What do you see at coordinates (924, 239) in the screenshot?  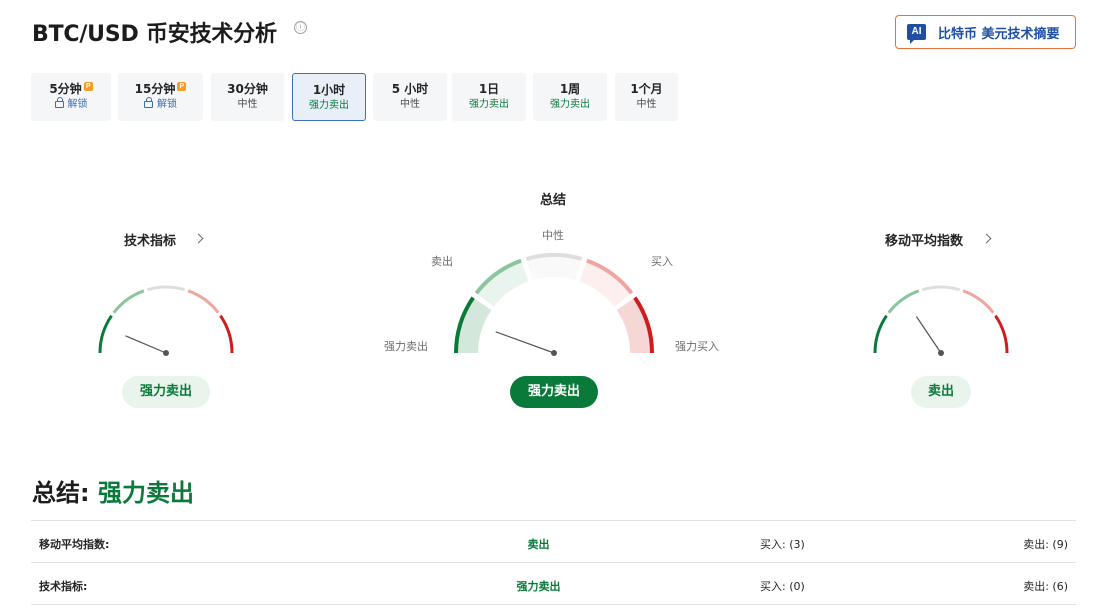 I see `moving-averages-title: 移动平均指数` at bounding box center [924, 239].